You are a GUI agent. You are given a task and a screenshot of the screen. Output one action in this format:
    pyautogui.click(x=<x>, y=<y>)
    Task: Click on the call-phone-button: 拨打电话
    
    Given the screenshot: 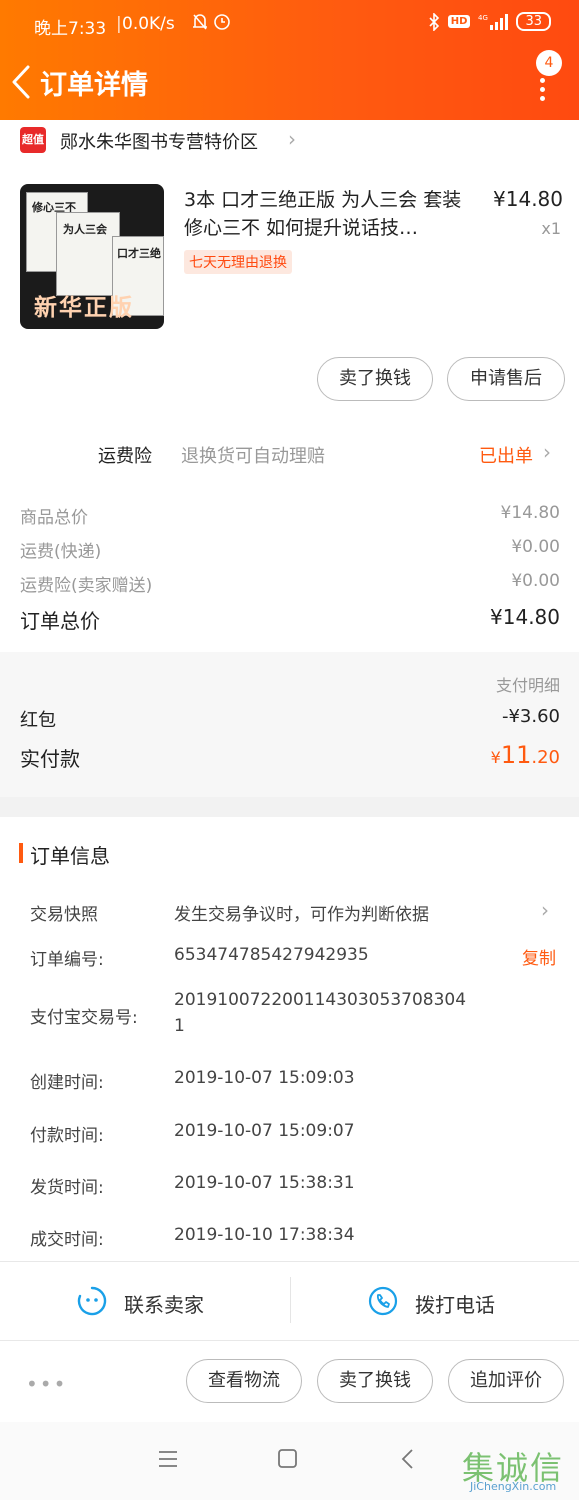 What is the action you would take?
    pyautogui.click(x=435, y=1301)
    